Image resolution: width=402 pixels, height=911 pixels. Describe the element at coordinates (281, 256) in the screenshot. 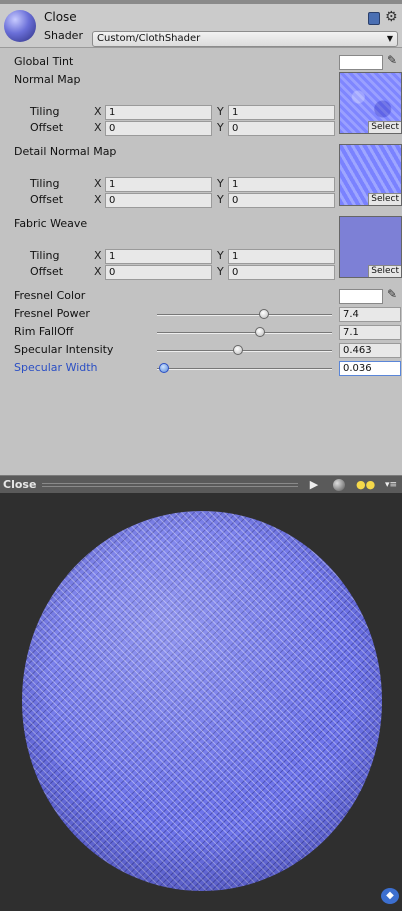

I see `fabric-weave-tiling-y-field: 1` at that location.